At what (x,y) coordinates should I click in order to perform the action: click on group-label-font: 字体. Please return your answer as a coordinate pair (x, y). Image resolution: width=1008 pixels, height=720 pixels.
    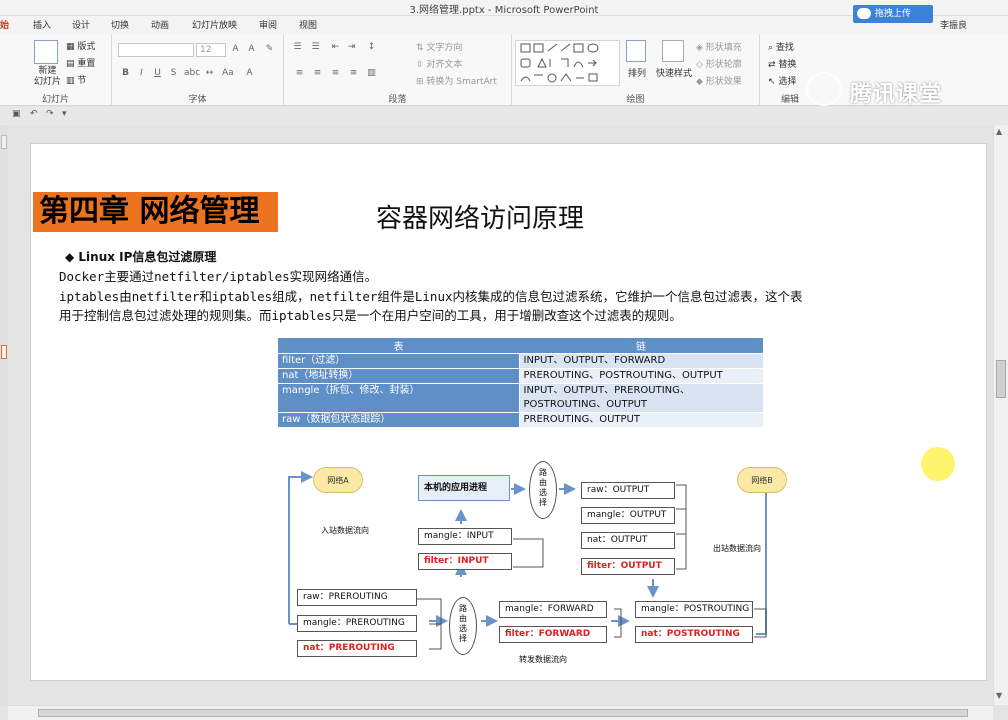
    Looking at the image, I should click on (197, 100).